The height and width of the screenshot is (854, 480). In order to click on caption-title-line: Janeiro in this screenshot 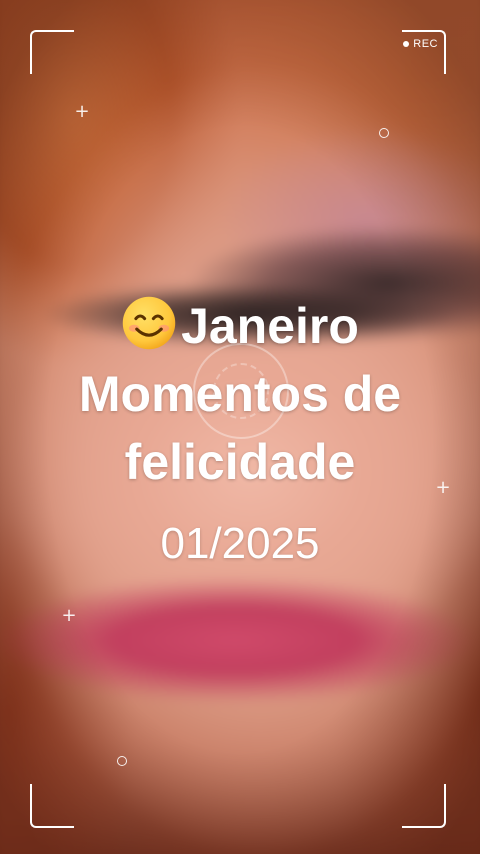, I will do `click(240, 326)`.